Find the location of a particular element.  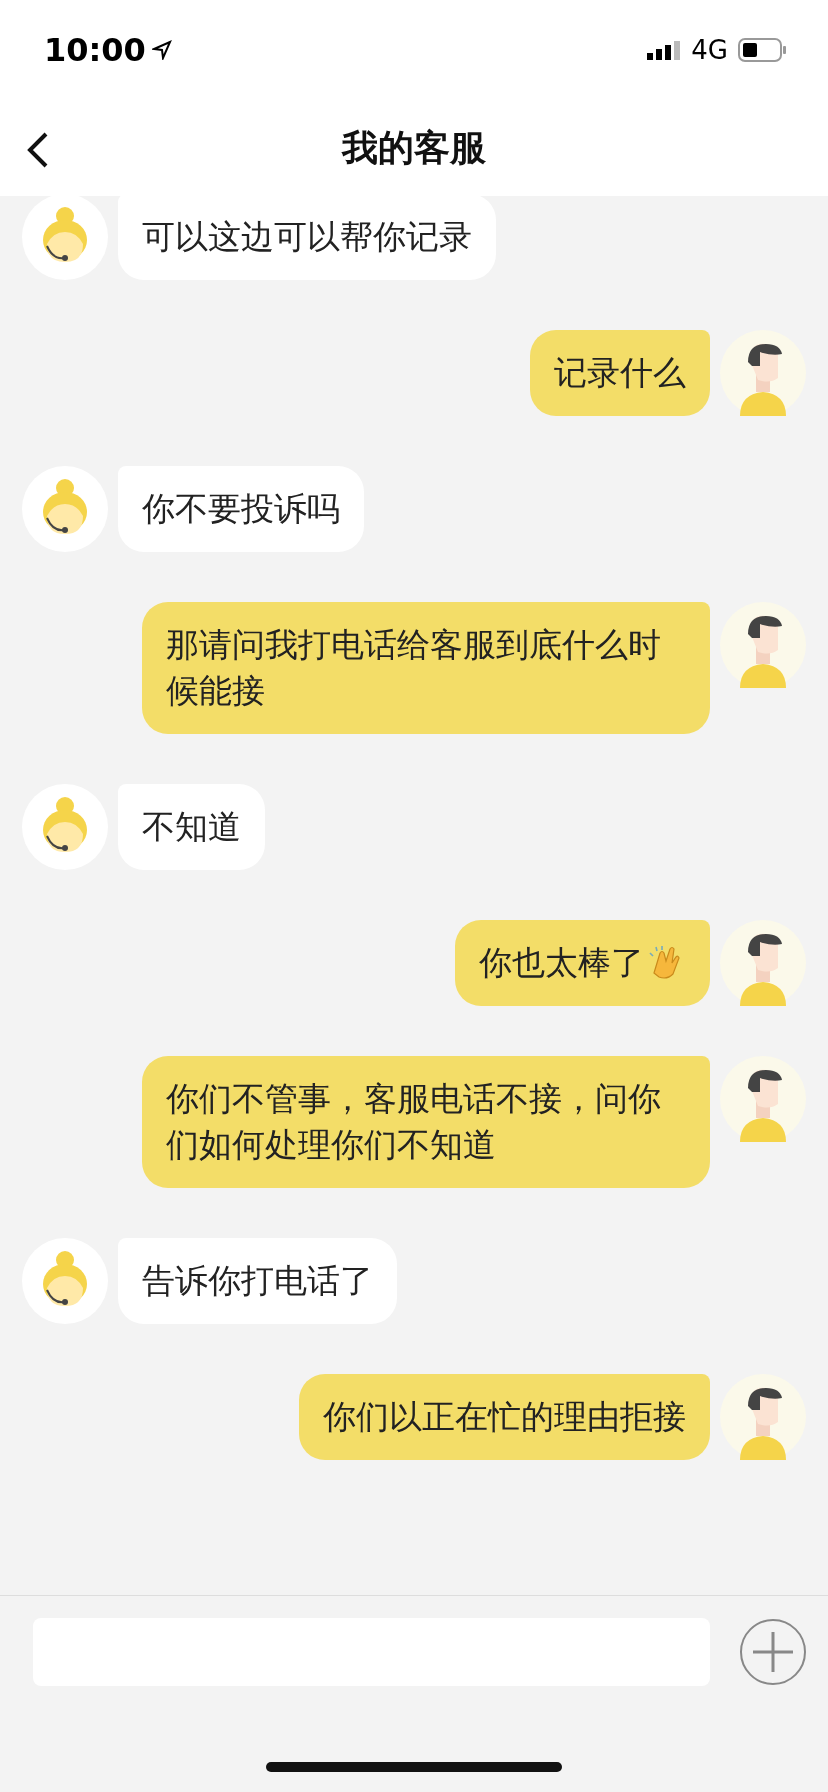

message-bubble: 你们不管事，客服电话不接，问你们如何处理你们不知道 is located at coordinates (426, 1122).